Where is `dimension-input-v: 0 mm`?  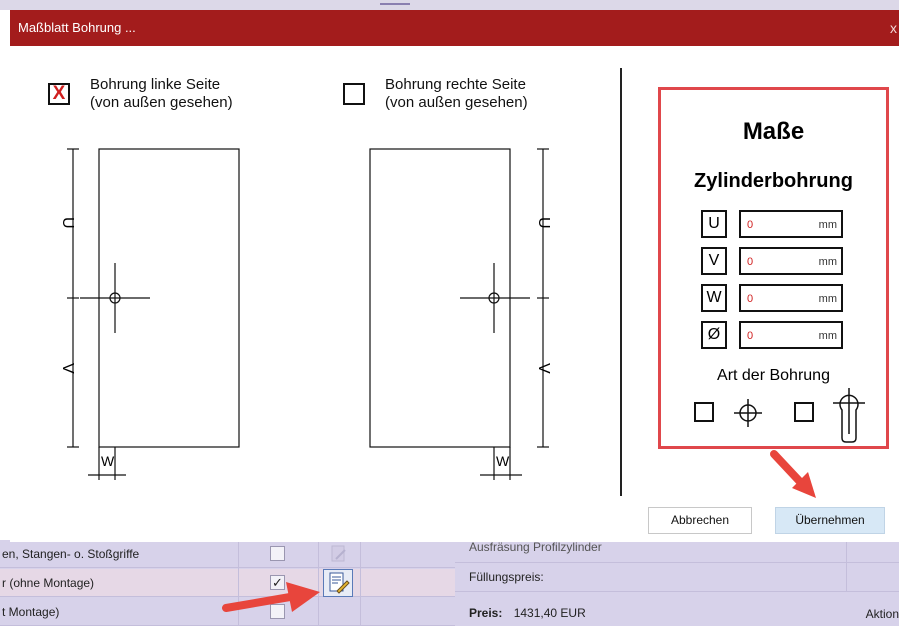
dimension-input-v: 0 mm is located at coordinates (791, 261).